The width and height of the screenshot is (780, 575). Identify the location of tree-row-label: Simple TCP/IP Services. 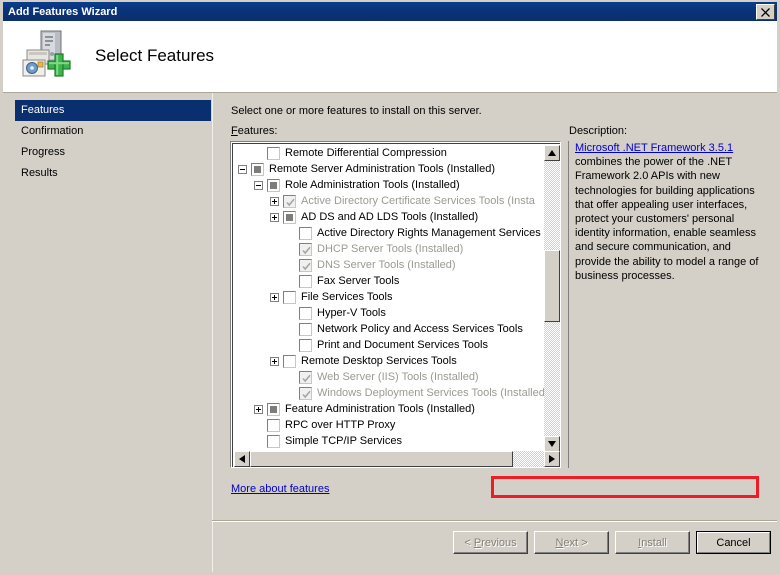
(343, 441).